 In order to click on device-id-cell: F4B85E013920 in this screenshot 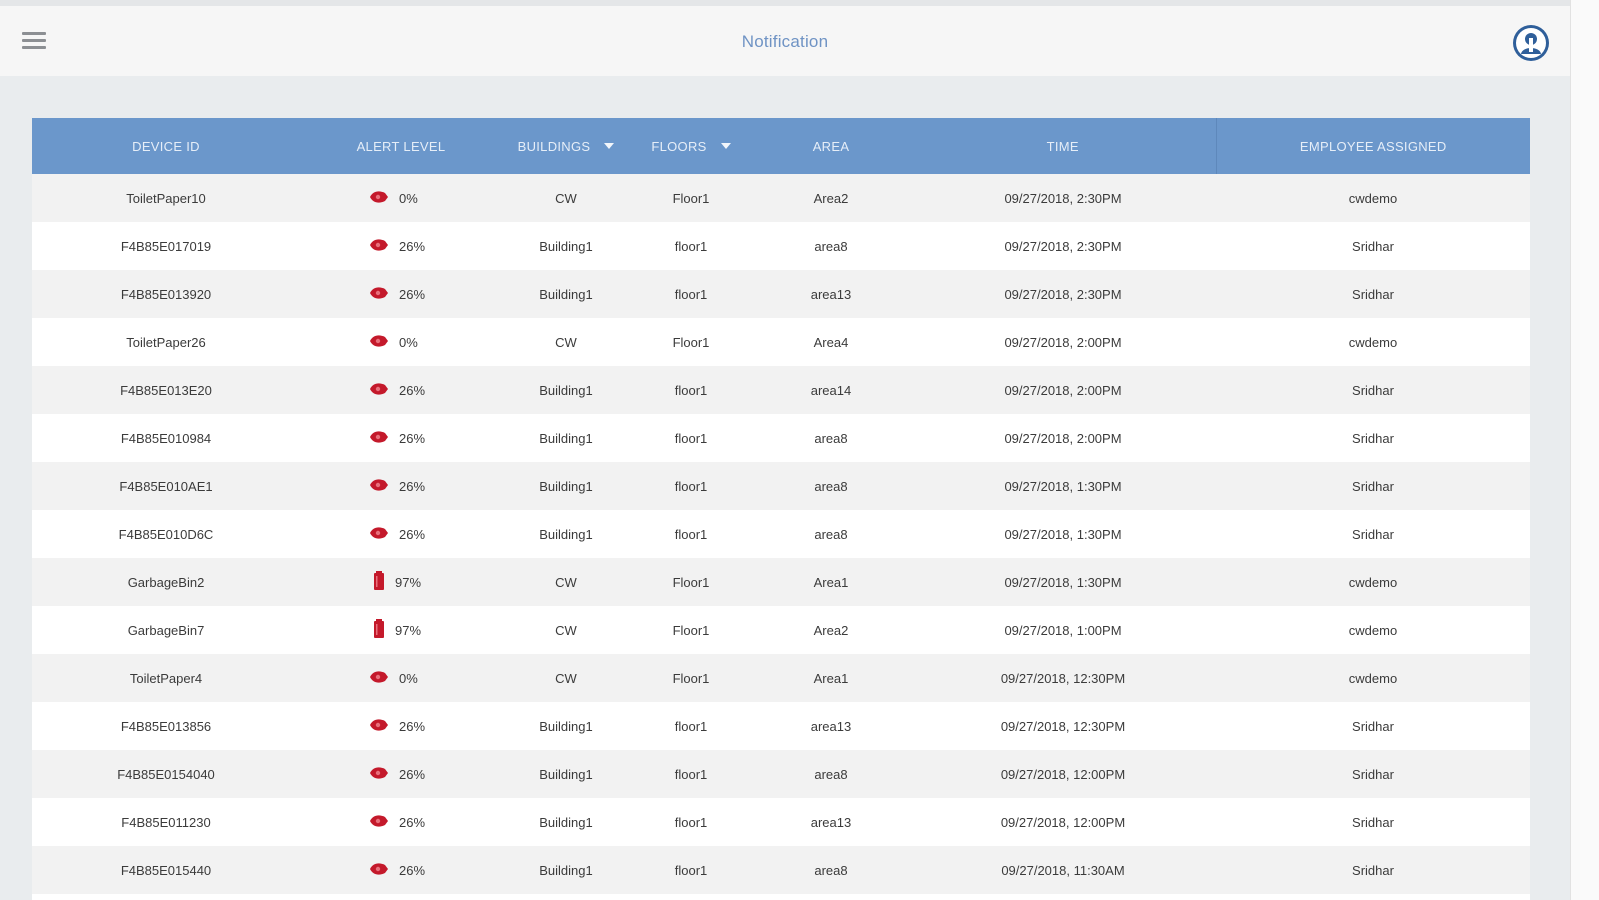, I will do `click(166, 294)`.